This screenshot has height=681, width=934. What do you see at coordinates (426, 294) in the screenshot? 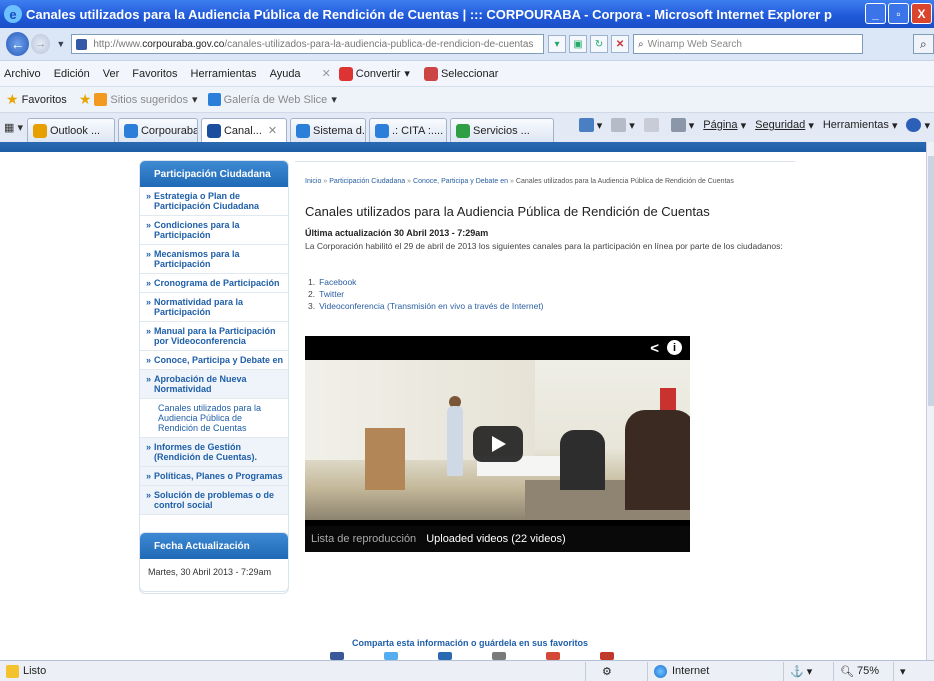
I see `list-item: 2. Twitter` at bounding box center [426, 294].